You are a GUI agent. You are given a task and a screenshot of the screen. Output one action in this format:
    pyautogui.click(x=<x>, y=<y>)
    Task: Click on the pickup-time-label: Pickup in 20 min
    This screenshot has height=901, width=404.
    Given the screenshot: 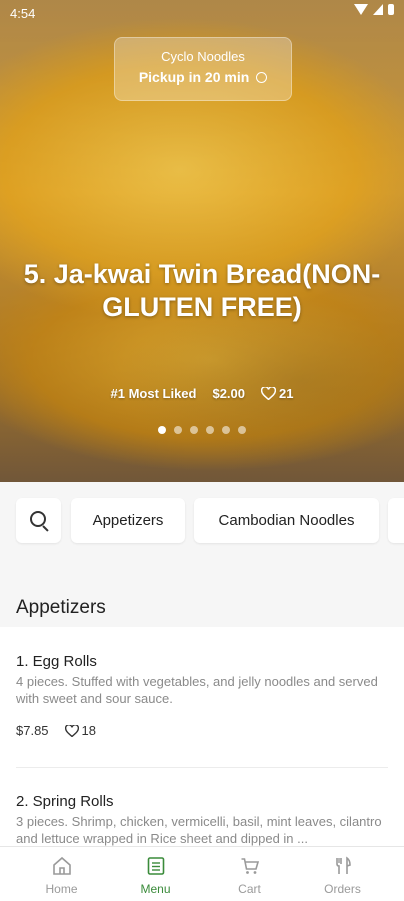 What is the action you would take?
    pyautogui.click(x=194, y=77)
    